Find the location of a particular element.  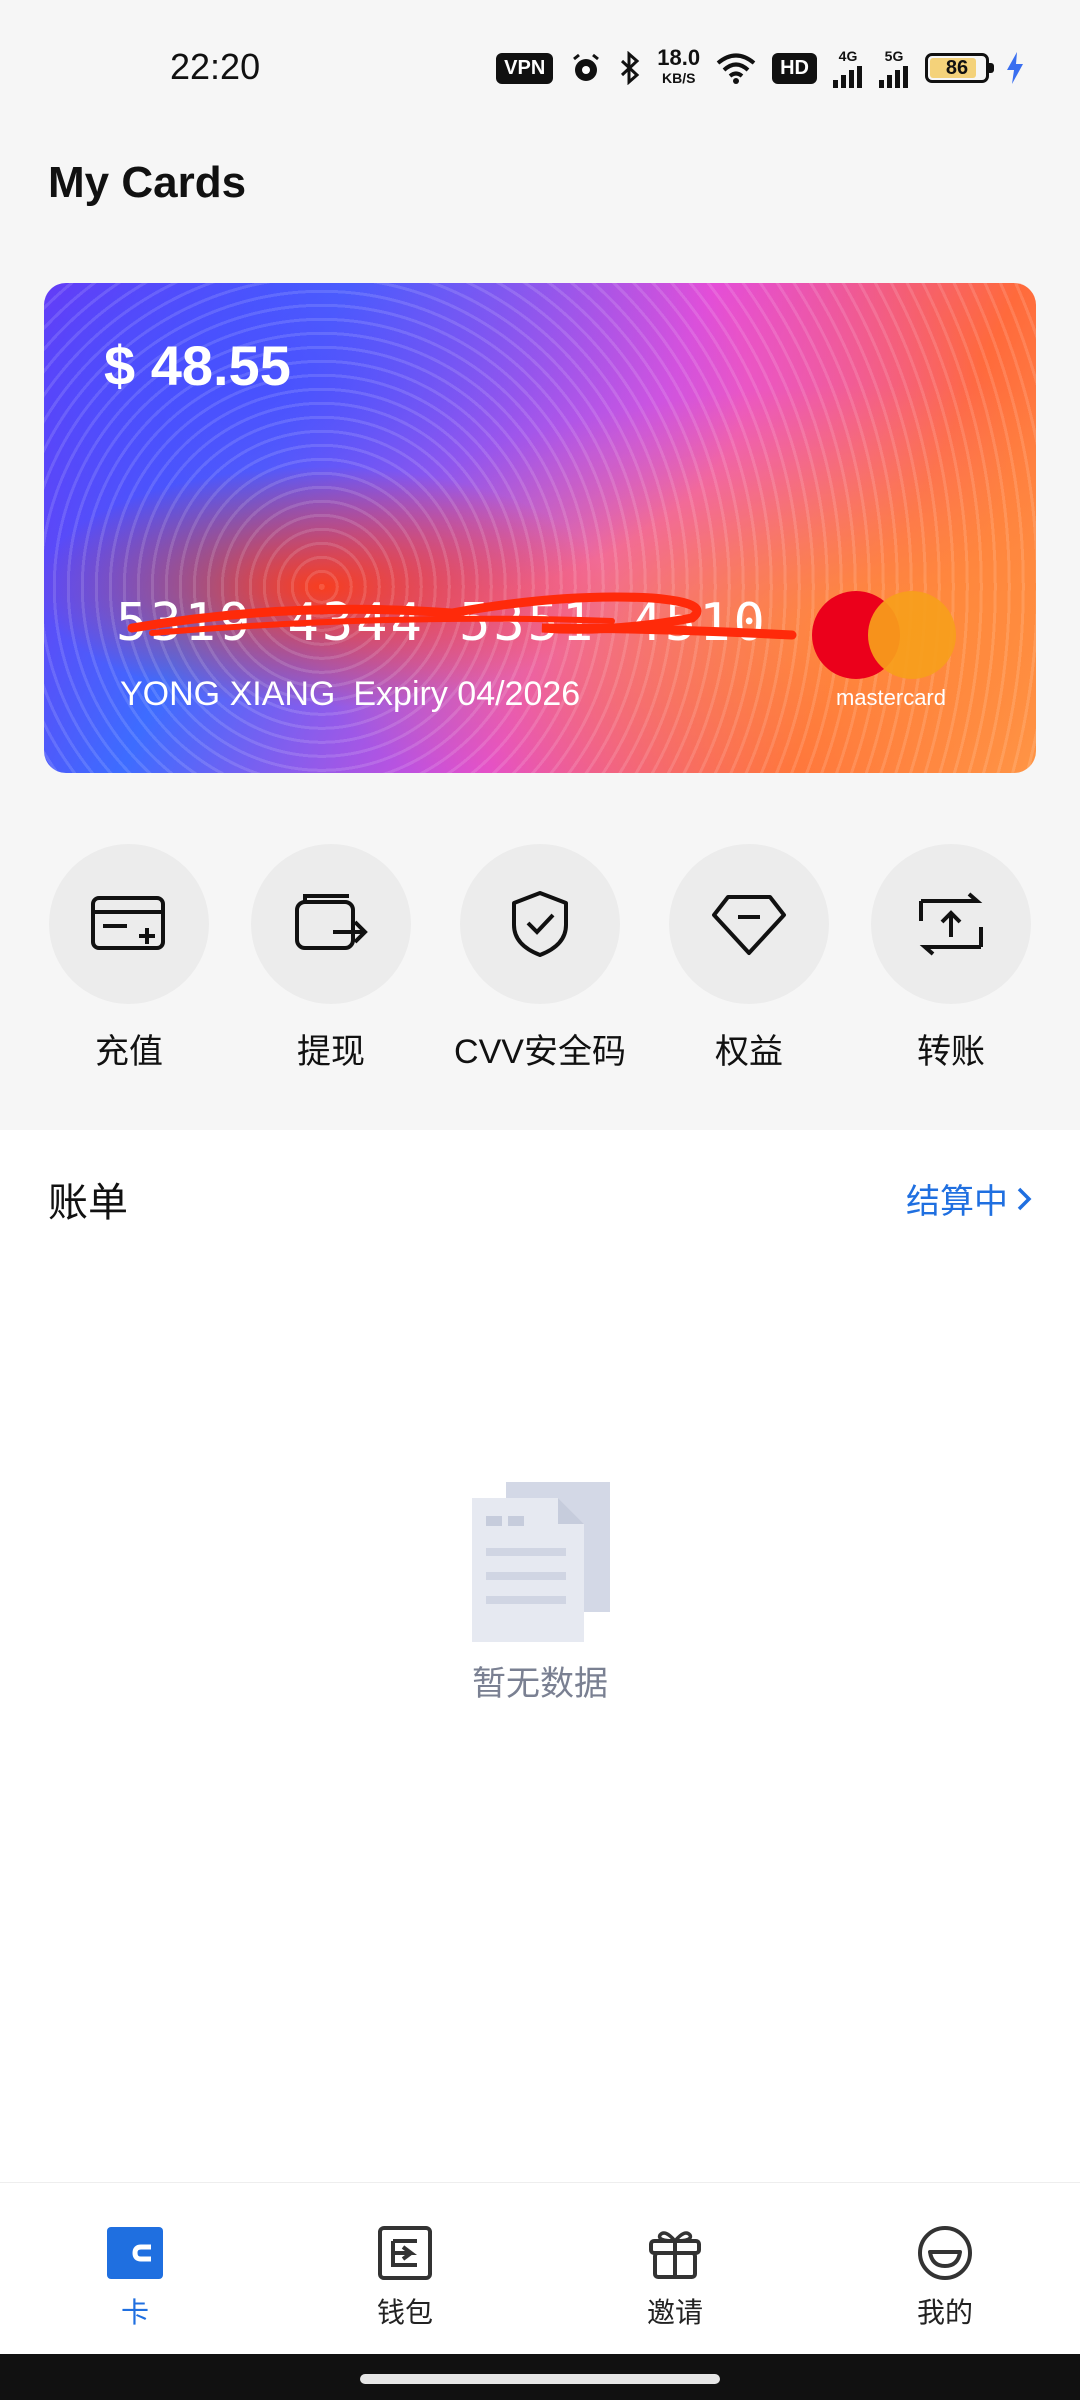

nav-label-card: 卡 is located at coordinates (134, 2312).